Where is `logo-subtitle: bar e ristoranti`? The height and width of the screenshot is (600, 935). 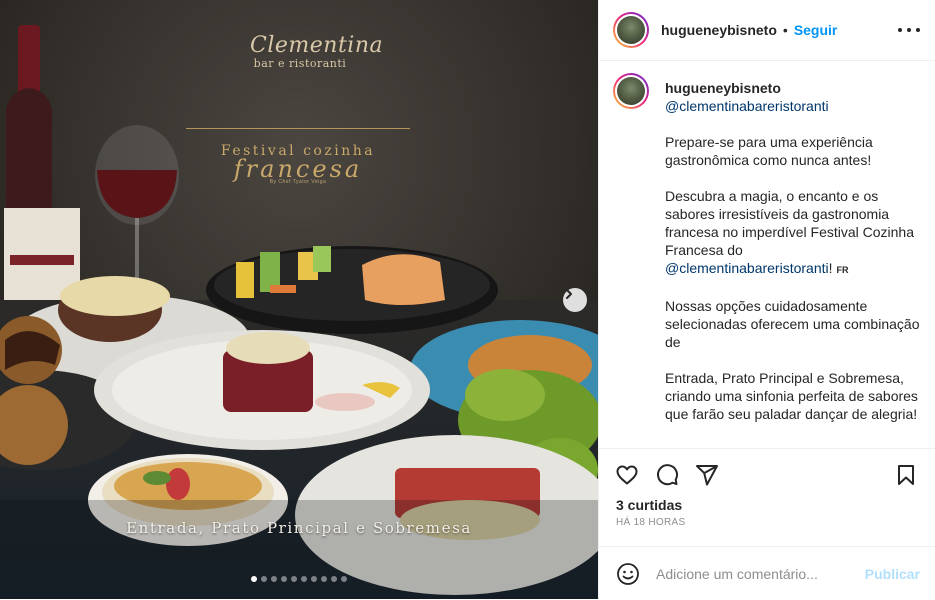 logo-subtitle: bar e ristoranti is located at coordinates (300, 63).